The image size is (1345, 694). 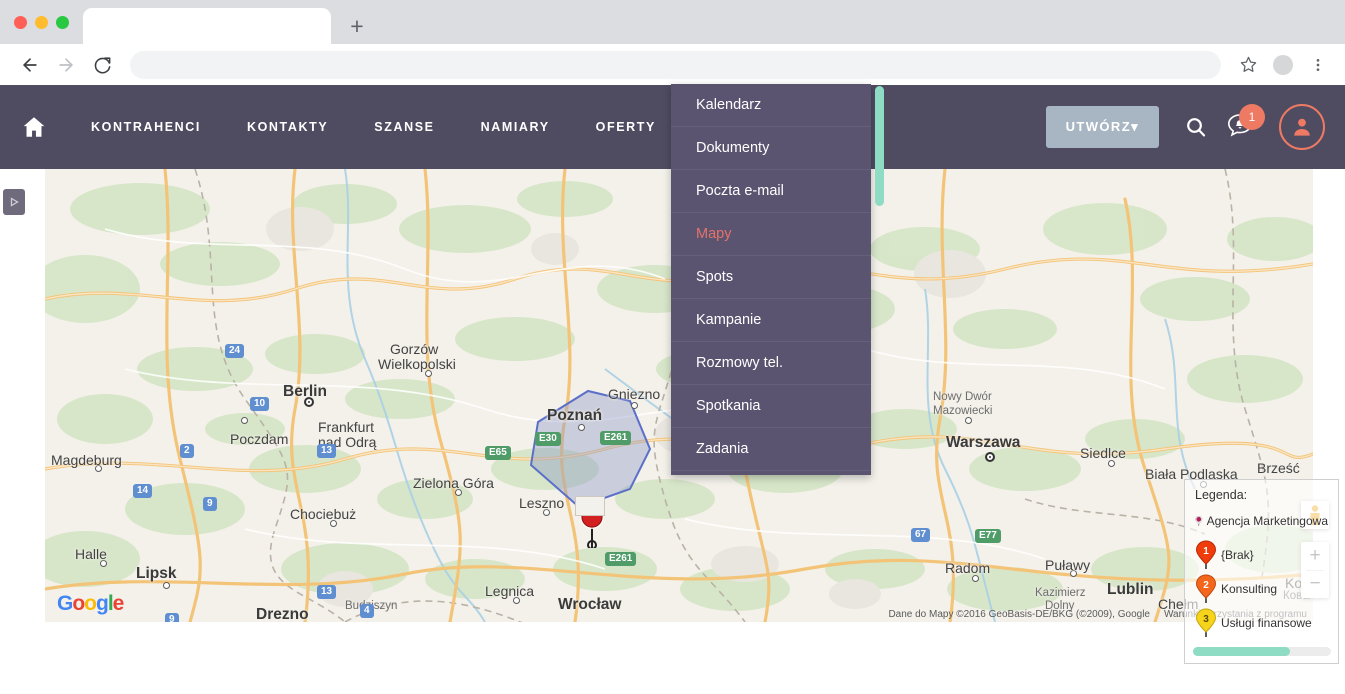 What do you see at coordinates (1283, 64) in the screenshot?
I see `chrome-profile-avatar` at bounding box center [1283, 64].